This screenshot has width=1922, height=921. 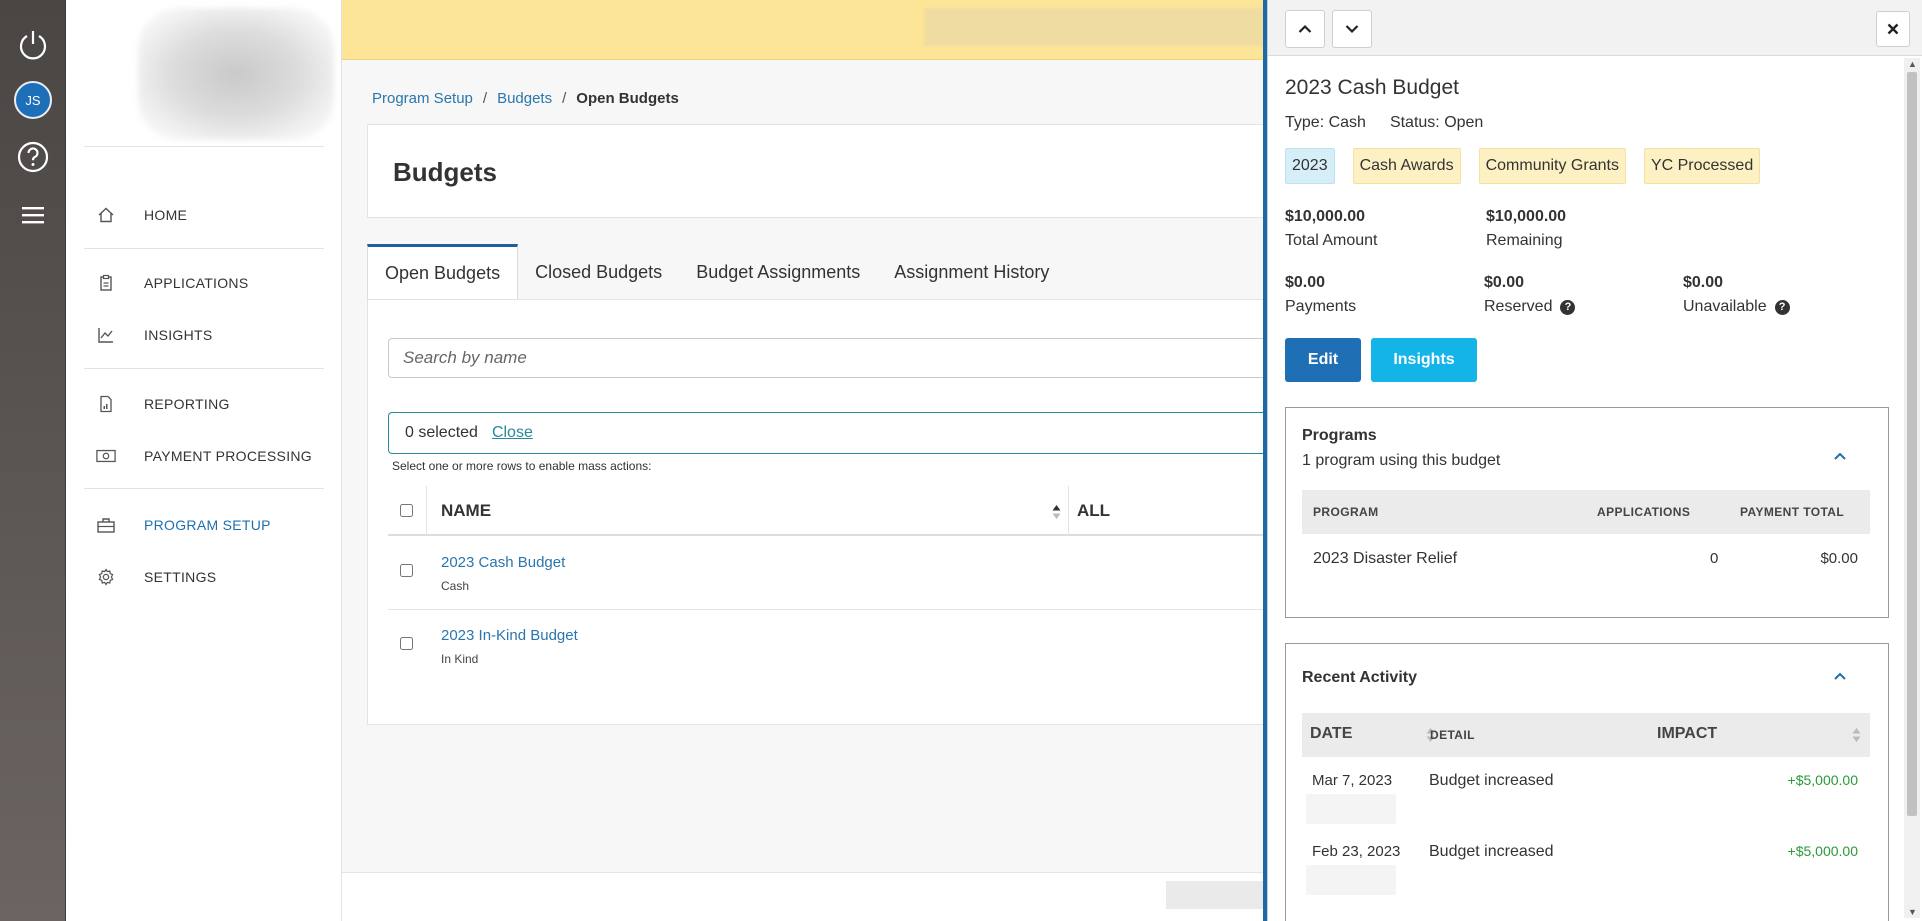 I want to click on breadcrumb-budgets: Budgets, so click(x=524, y=98).